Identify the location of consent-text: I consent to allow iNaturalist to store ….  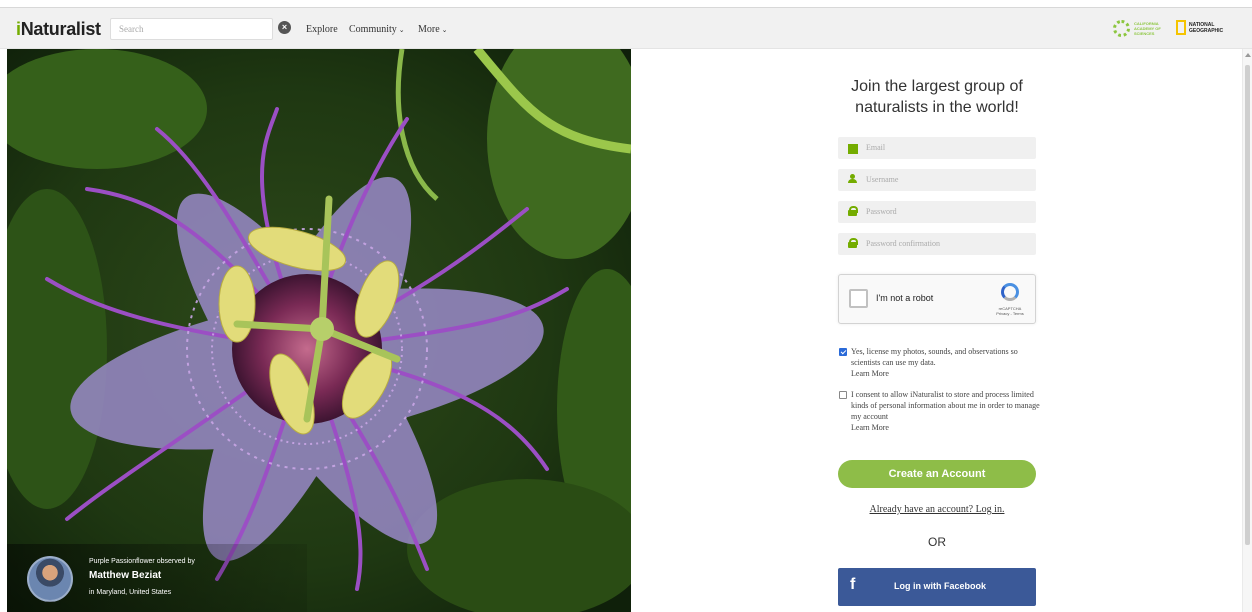
(945, 405).